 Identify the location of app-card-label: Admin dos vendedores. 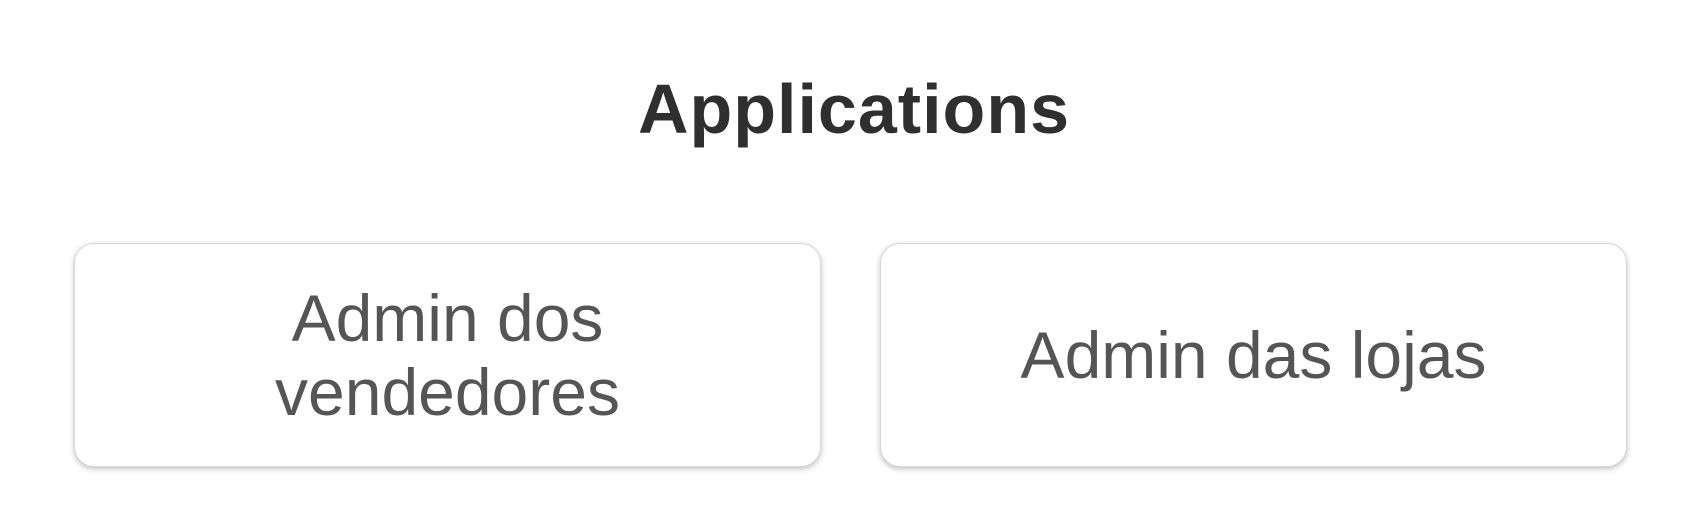
(447, 355).